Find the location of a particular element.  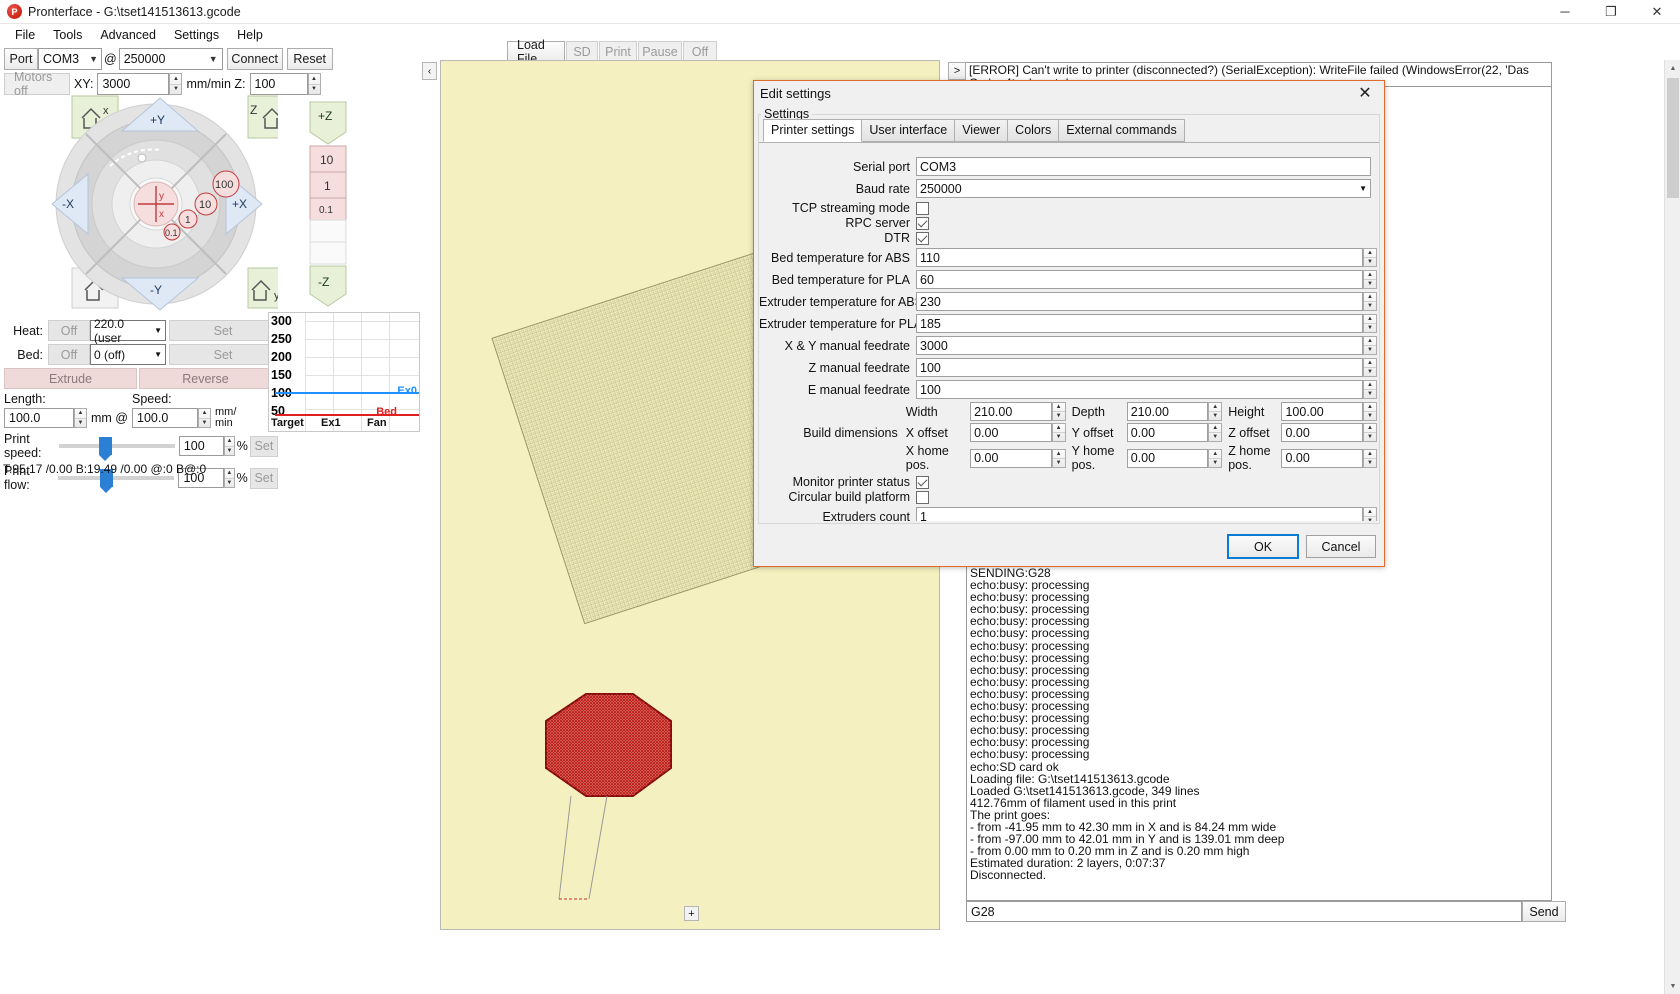

port-button: Port is located at coordinates (21, 59).